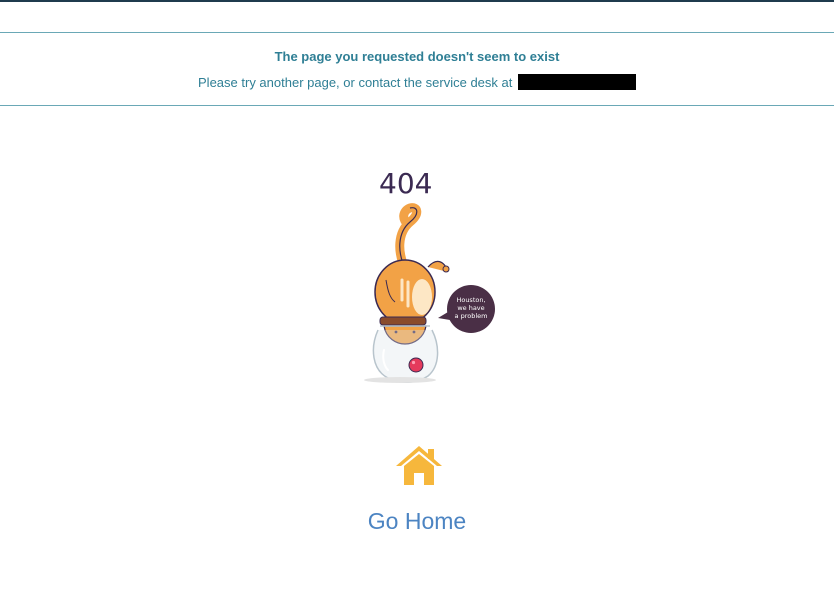  Describe the element at coordinates (419, 465) in the screenshot. I see `home-icon` at that location.